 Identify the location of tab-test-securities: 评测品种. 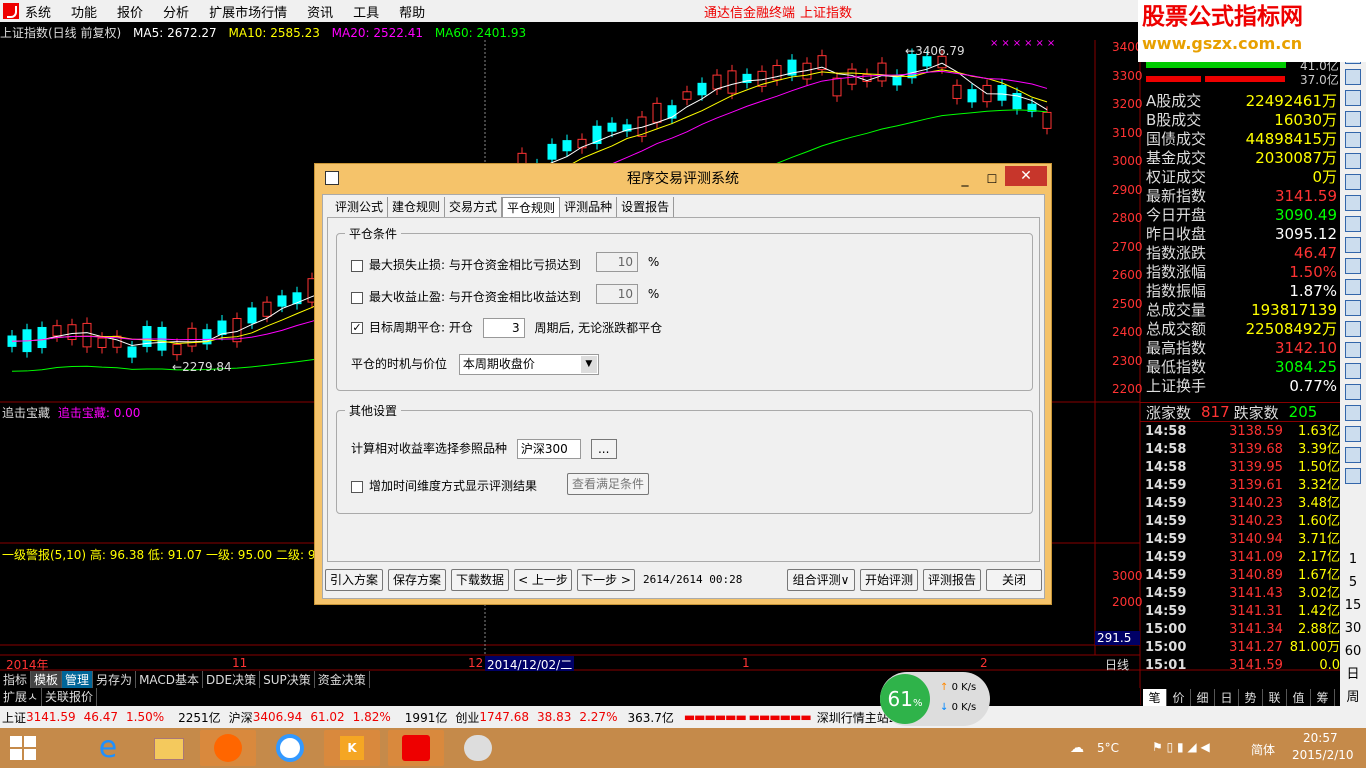
(589, 207).